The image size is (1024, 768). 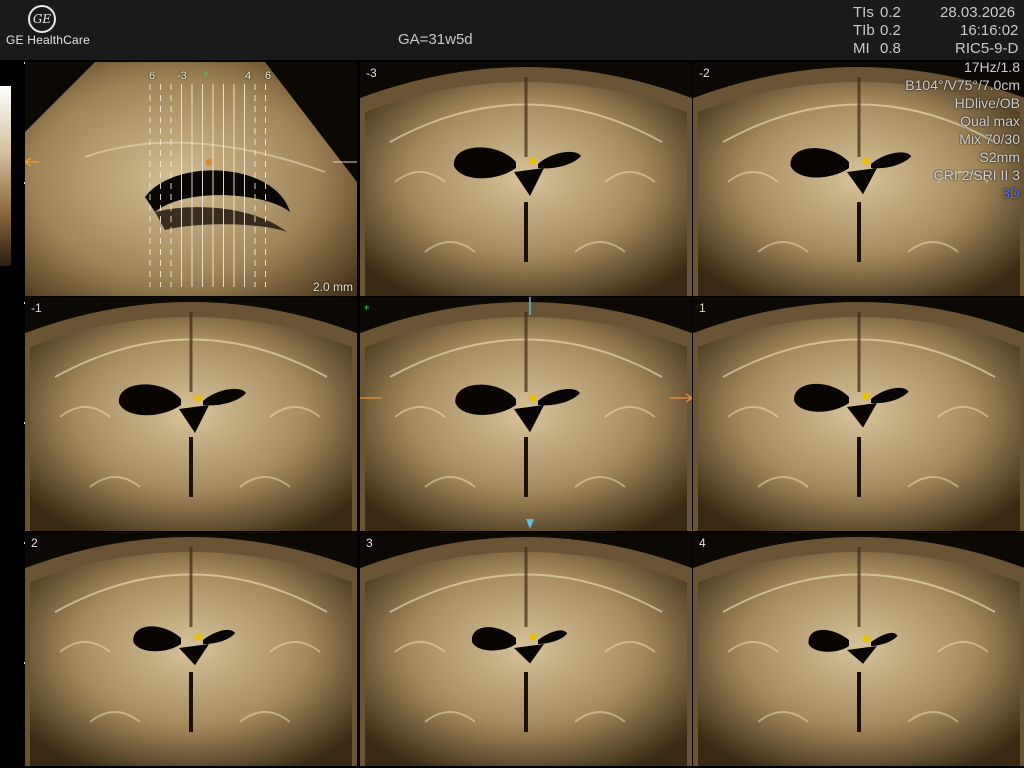 I want to click on center-slice-view: *, so click(x=526, y=414).